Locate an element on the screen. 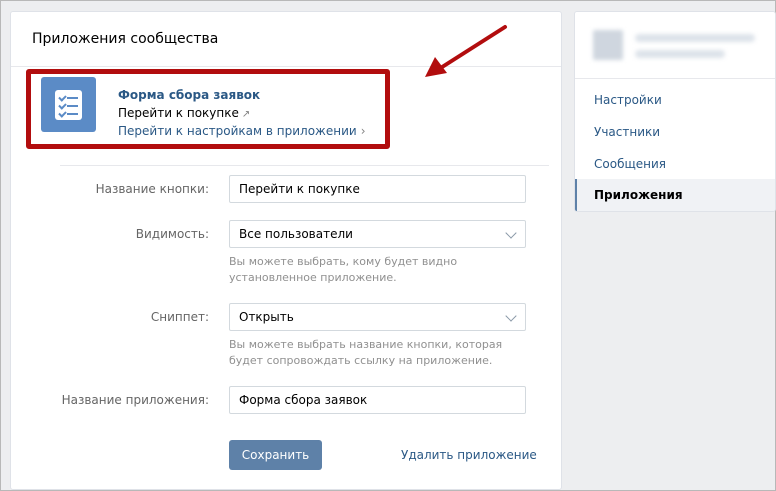  annotation-arrow-icon is located at coordinates (466, 51).